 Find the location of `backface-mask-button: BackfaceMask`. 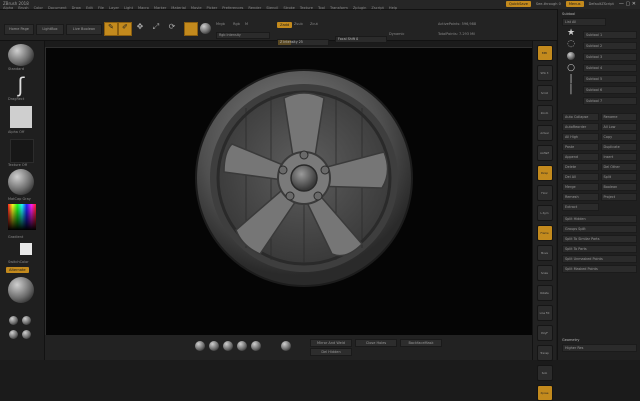

backface-mask-button: BackfaceMask is located at coordinates (421, 343).